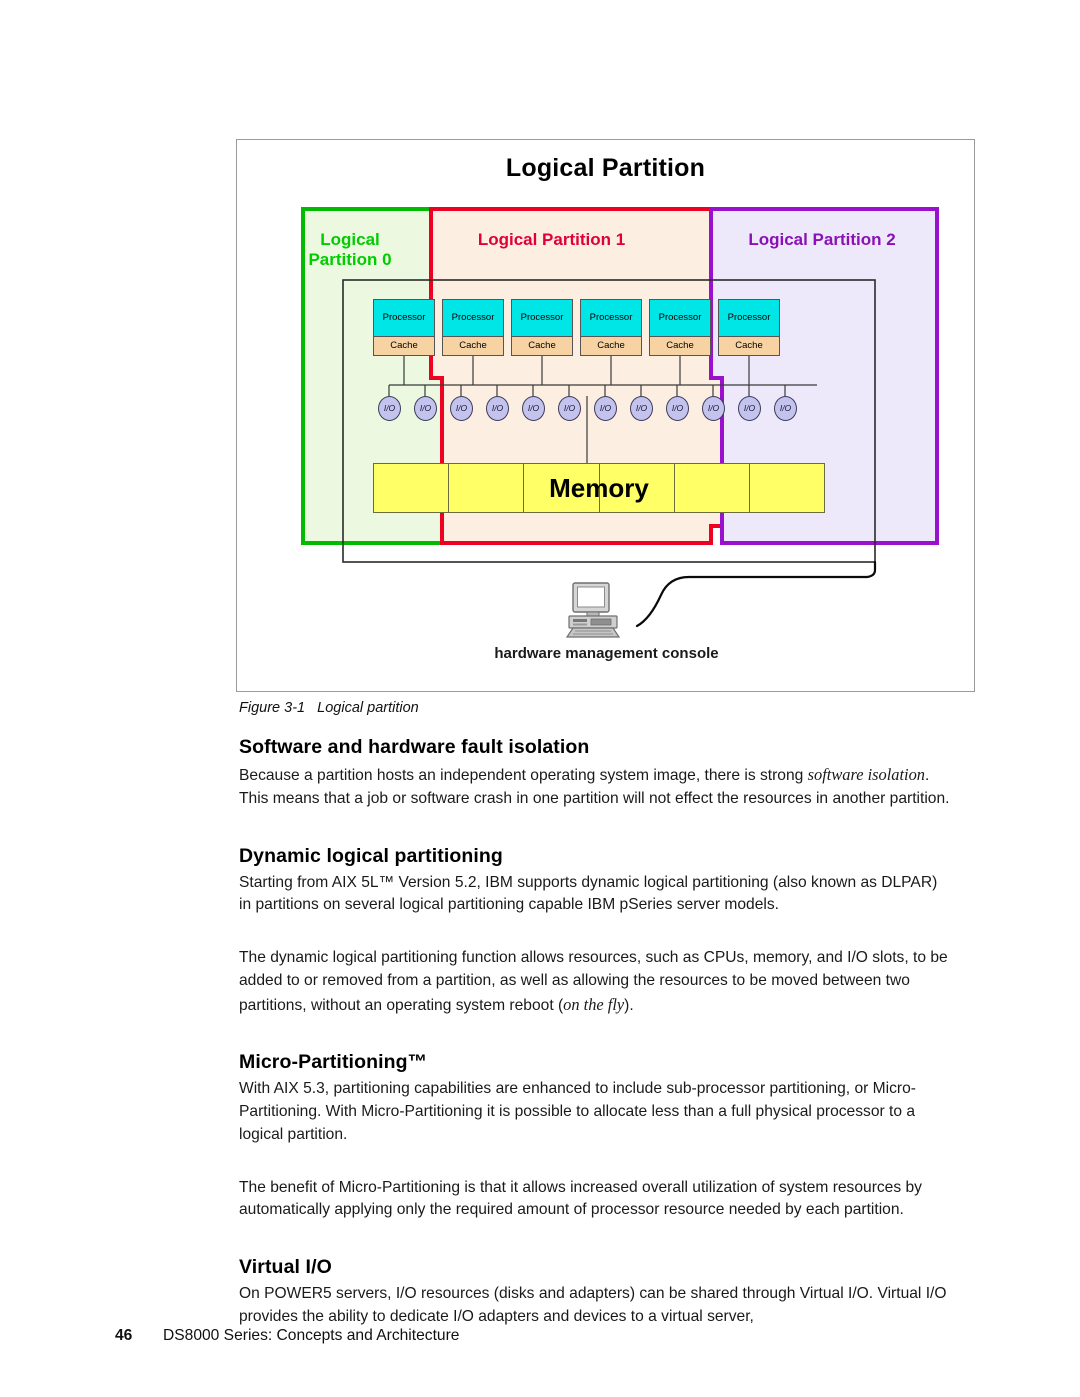  Describe the element at coordinates (756, 594) in the screenshot. I see `hmc-cable` at that location.